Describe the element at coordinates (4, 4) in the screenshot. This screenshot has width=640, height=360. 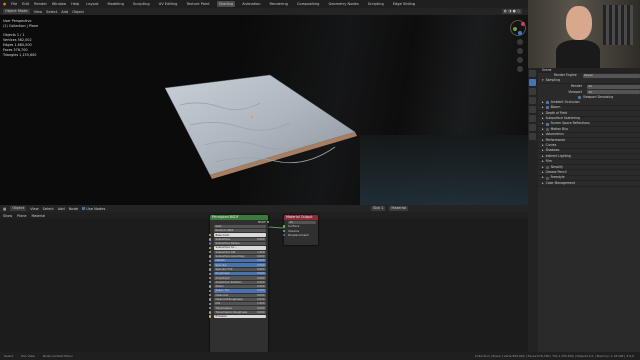
I see `blender-logo-icon: ●` at that location.